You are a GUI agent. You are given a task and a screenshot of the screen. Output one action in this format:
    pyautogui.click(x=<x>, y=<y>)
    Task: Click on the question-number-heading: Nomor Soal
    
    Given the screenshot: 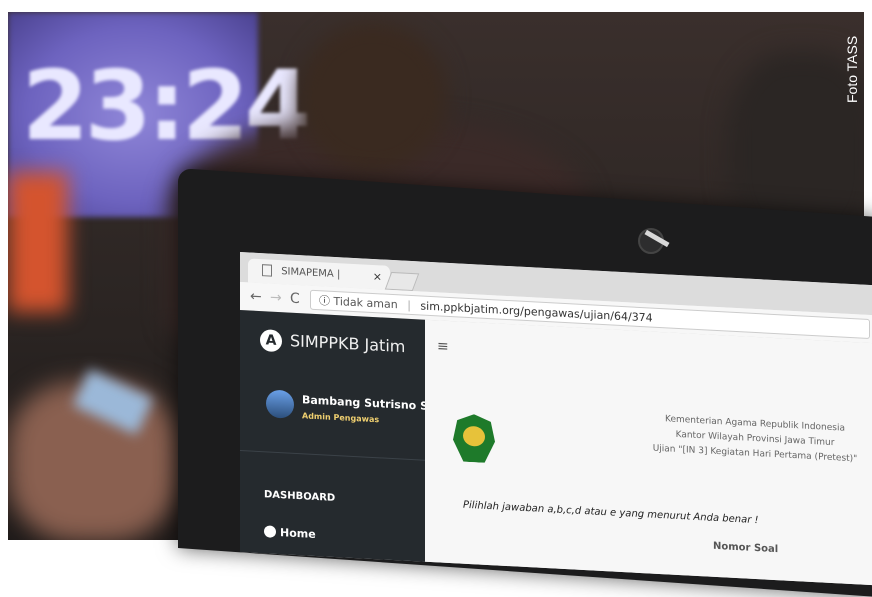 What is the action you would take?
    pyautogui.click(x=746, y=548)
    